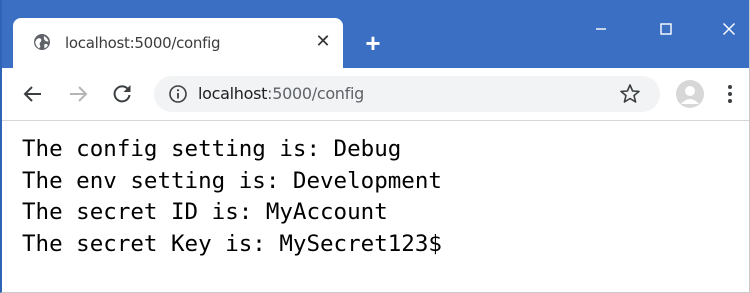 The width and height of the screenshot is (750, 293). What do you see at coordinates (630, 94) in the screenshot?
I see `star-icon` at bounding box center [630, 94].